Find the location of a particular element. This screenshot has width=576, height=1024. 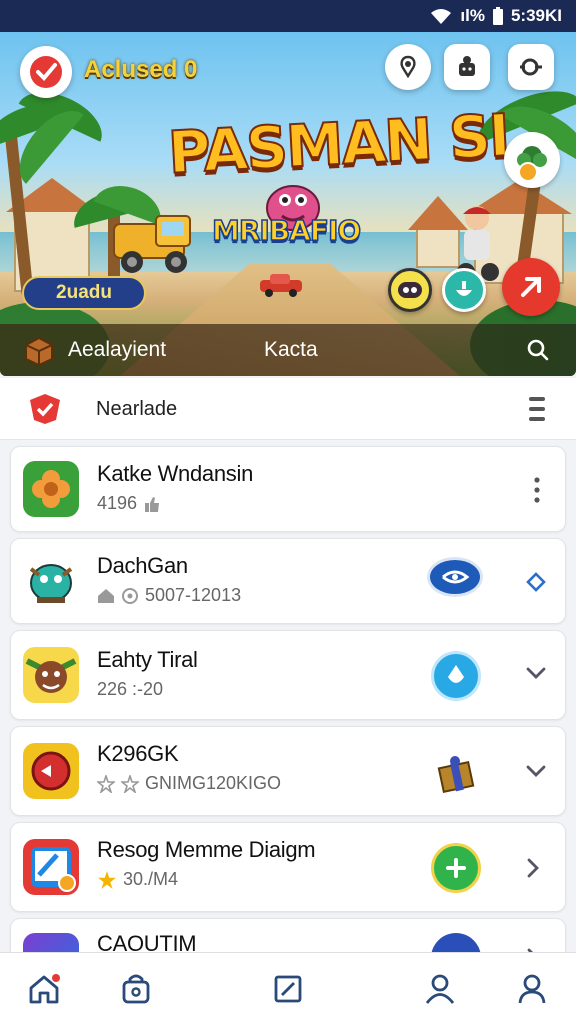

hero-title: PASMAN SI is located at coordinates (338, 144).